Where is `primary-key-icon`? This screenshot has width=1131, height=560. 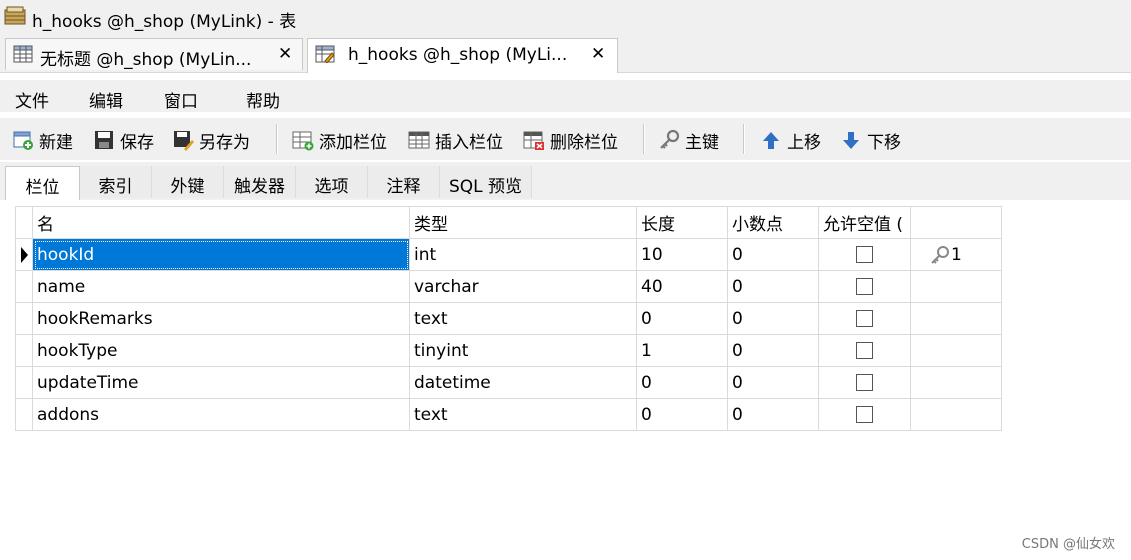
primary-key-icon is located at coordinates (940, 254).